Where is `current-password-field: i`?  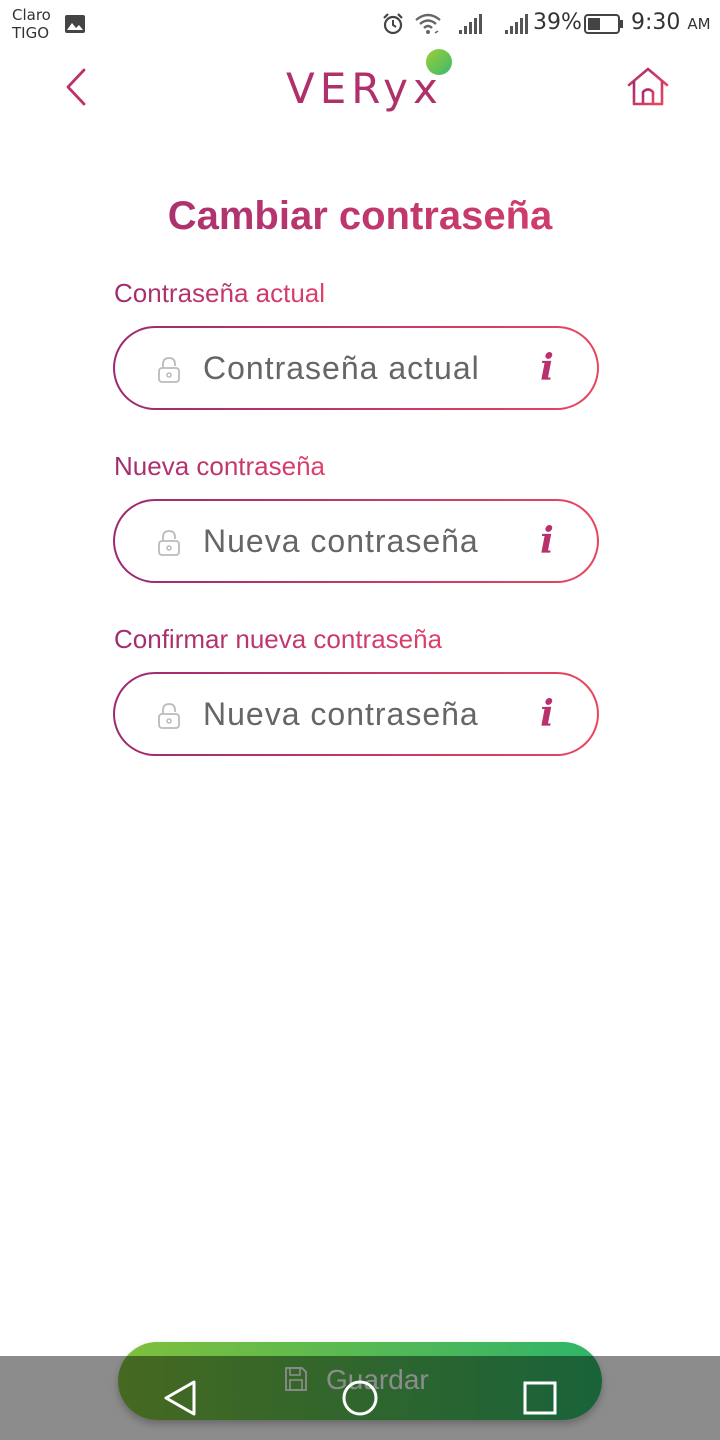 current-password-field: i is located at coordinates (356, 368).